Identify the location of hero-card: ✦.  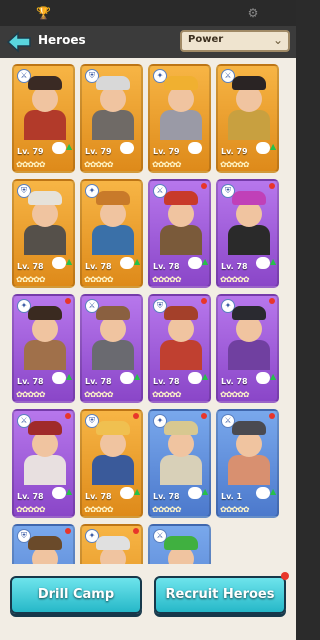
(111, 544).